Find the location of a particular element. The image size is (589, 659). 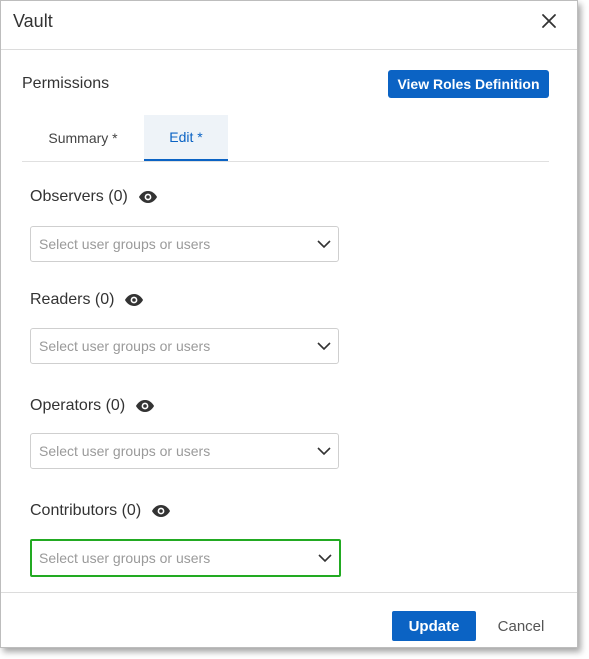

cancel-button: Cancel is located at coordinates (521, 626).